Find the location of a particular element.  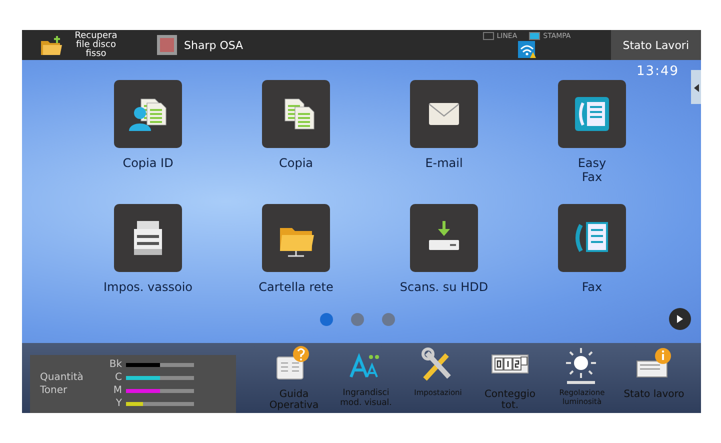

next-page-button is located at coordinates (680, 319).